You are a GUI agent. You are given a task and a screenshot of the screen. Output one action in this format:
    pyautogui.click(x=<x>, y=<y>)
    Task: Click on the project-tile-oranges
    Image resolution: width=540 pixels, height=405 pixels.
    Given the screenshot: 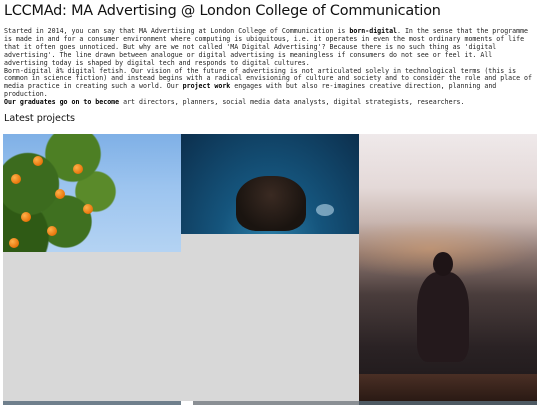 What is the action you would take?
    pyautogui.click(x=92, y=193)
    